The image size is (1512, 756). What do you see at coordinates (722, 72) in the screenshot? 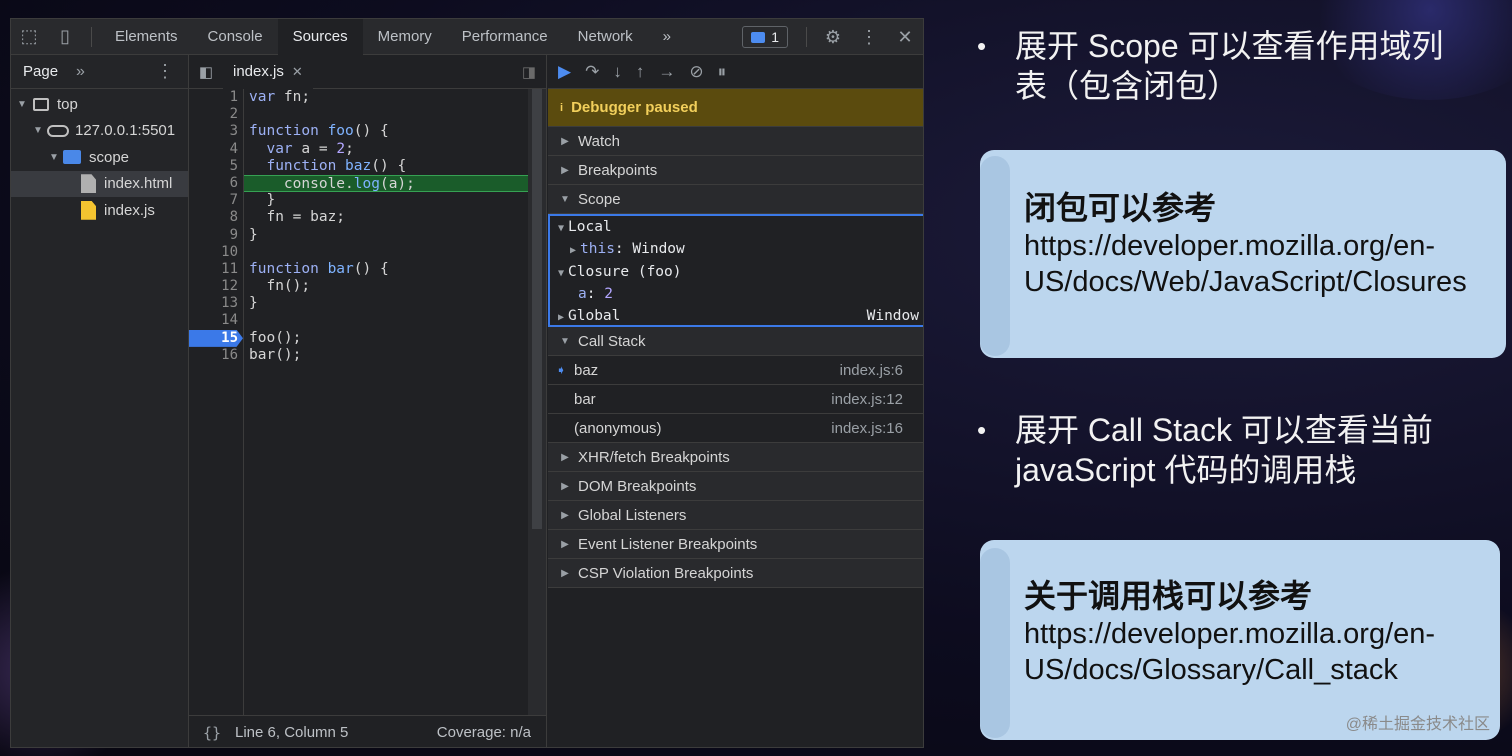
I see `pause-on-exceptions-icon: ⏸` at bounding box center [722, 72].